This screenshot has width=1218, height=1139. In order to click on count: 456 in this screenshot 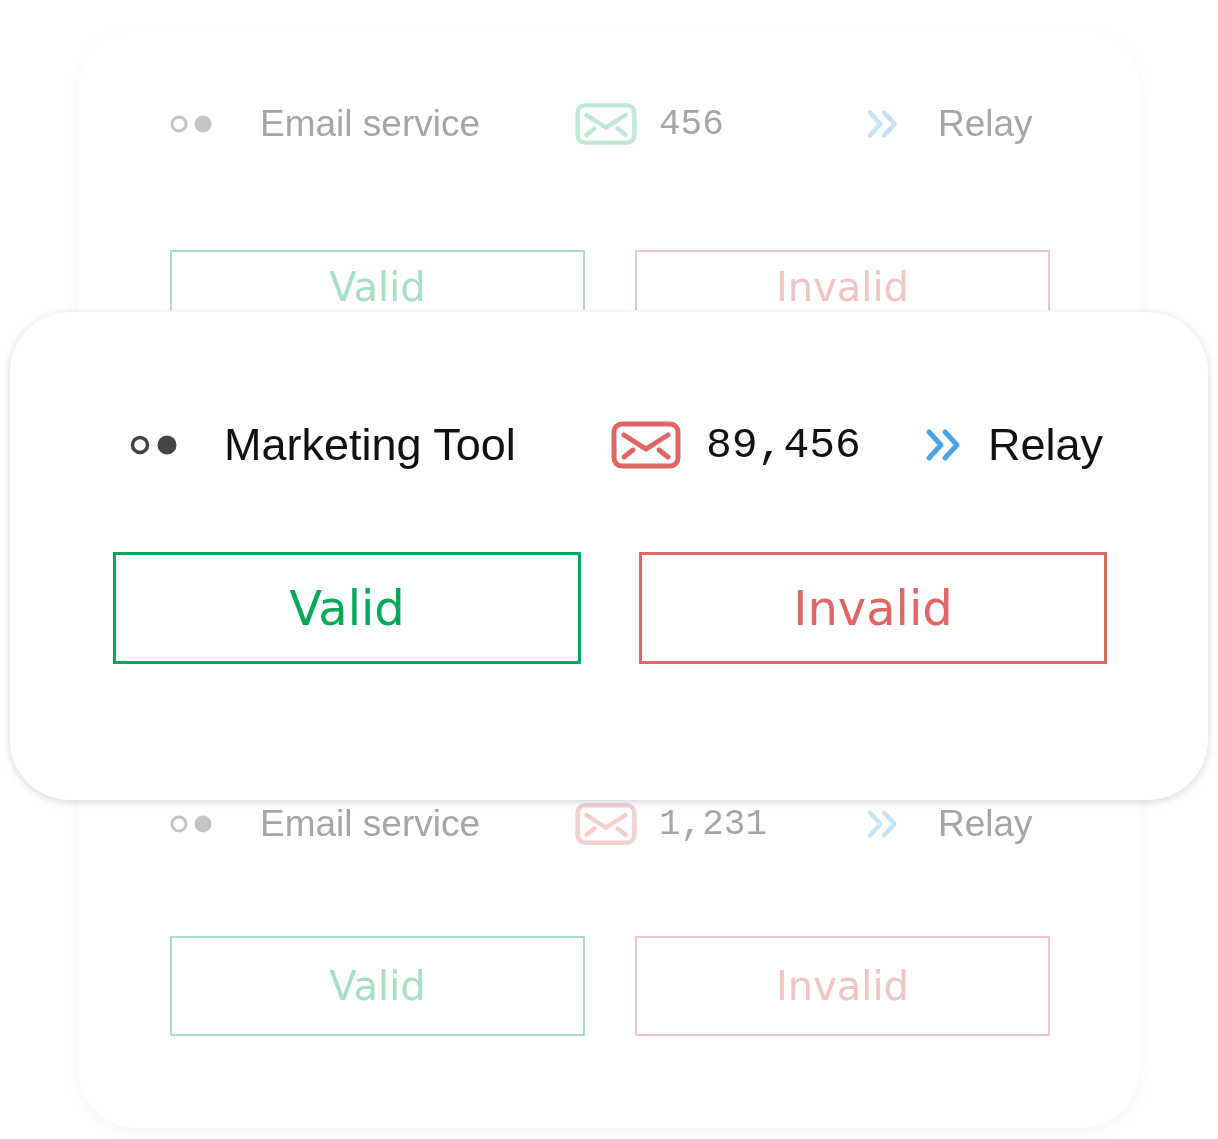, I will do `click(692, 124)`.